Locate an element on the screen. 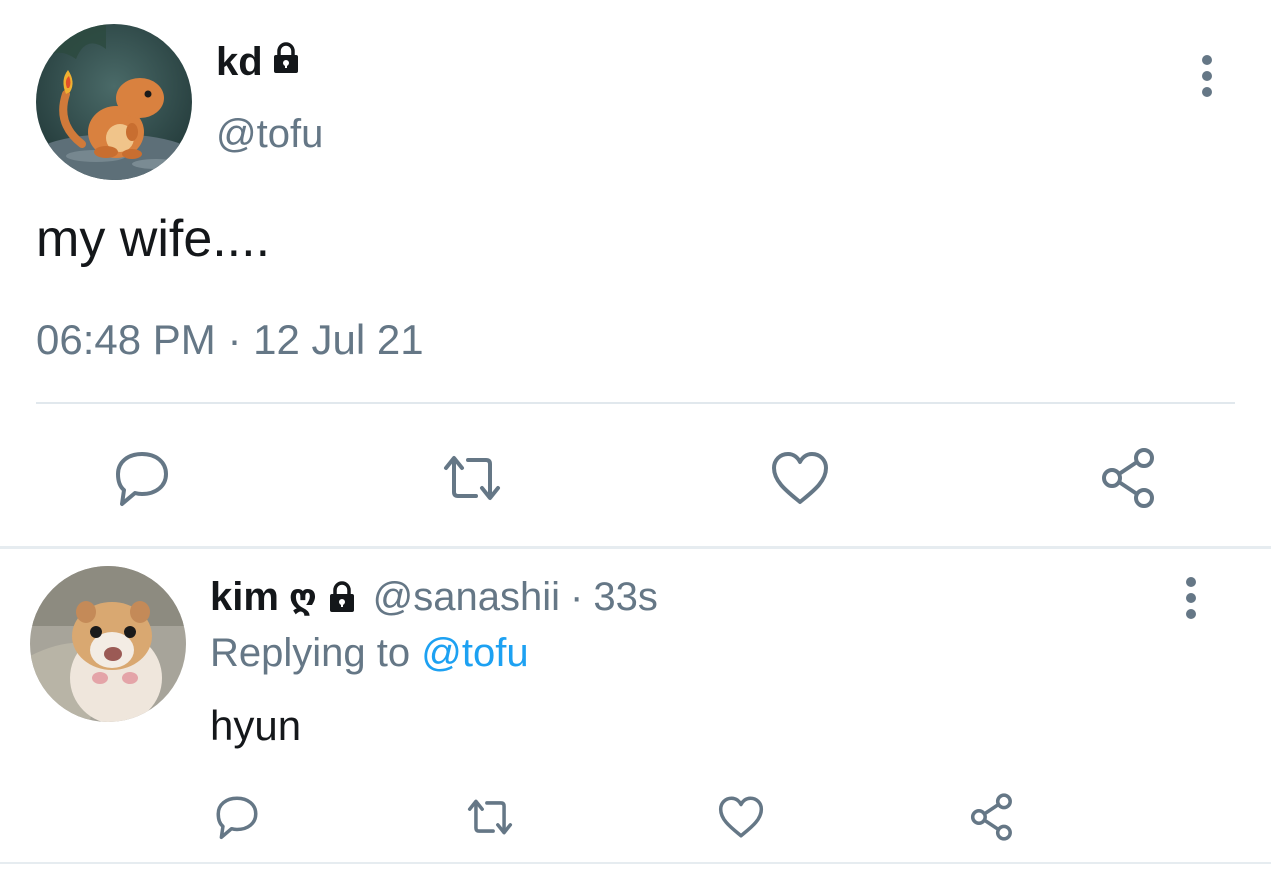 This screenshot has width=1271, height=891. handle: @tofu is located at coordinates (269, 134).